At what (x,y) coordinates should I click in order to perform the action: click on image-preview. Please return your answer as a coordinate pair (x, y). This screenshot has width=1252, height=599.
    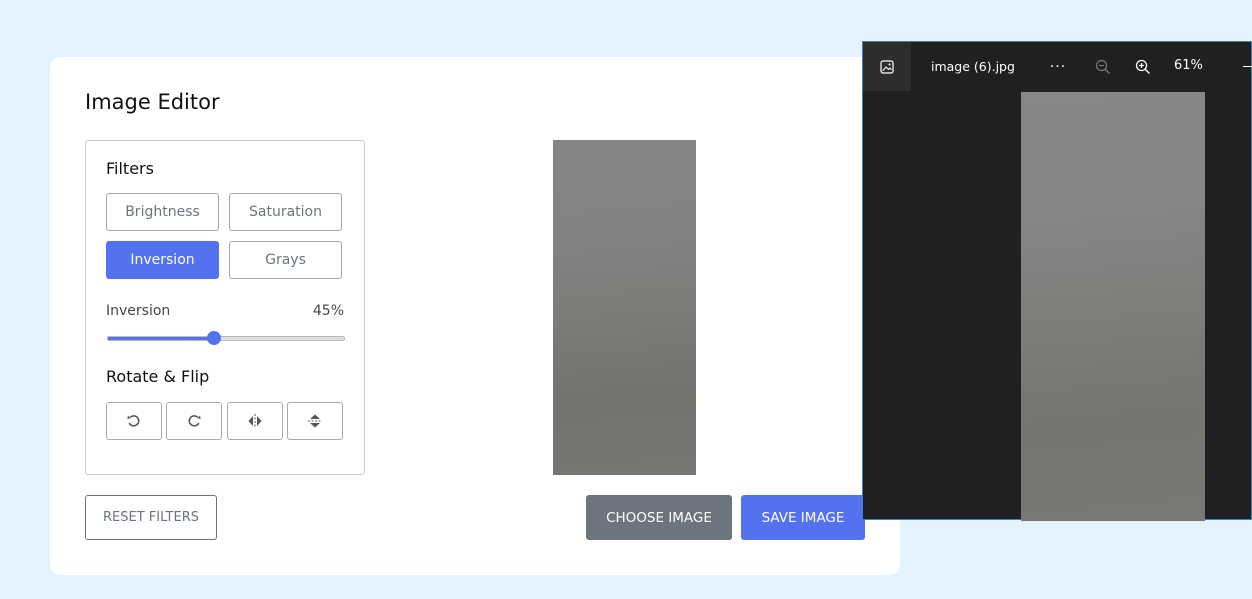
    Looking at the image, I should click on (624, 307).